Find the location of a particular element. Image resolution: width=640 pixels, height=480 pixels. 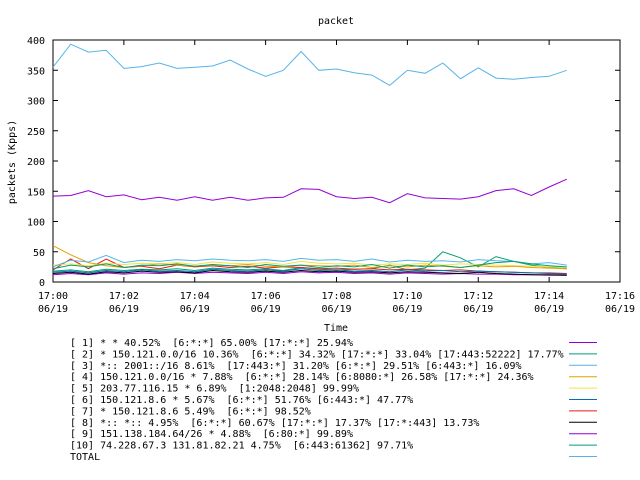

y-tick-label: 0 is located at coordinates (42, 283).